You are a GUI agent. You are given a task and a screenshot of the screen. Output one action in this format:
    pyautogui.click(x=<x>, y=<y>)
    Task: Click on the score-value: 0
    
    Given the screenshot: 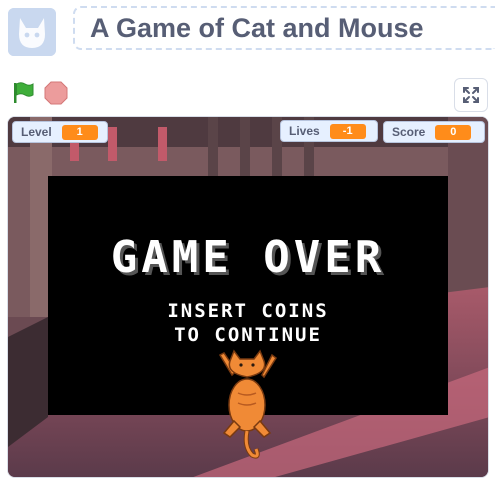 What is the action you would take?
    pyautogui.click(x=453, y=132)
    